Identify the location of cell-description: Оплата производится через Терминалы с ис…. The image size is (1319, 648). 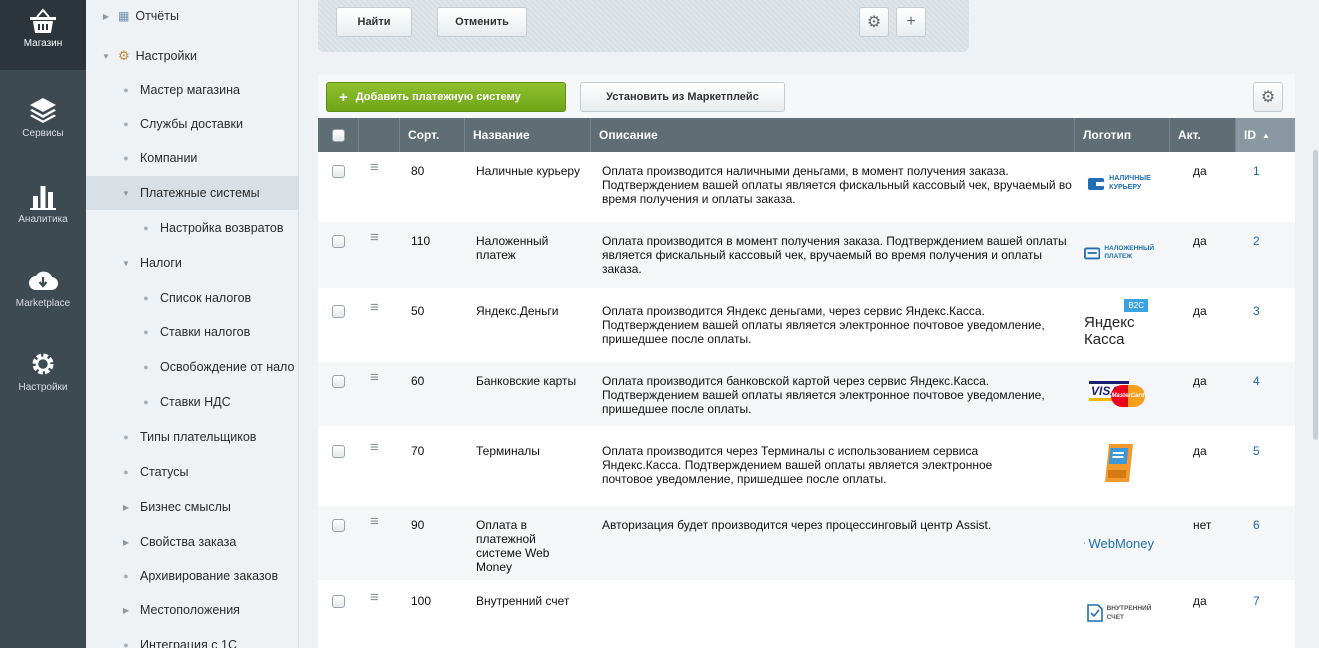
(797, 465).